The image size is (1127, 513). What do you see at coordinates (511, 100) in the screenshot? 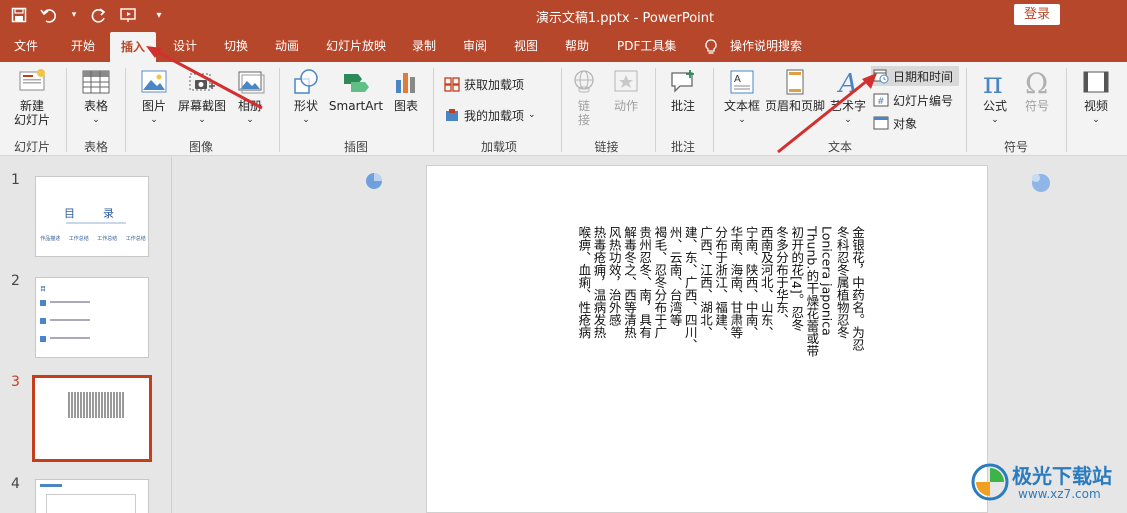
I see `annotation-arrows` at bounding box center [511, 100].